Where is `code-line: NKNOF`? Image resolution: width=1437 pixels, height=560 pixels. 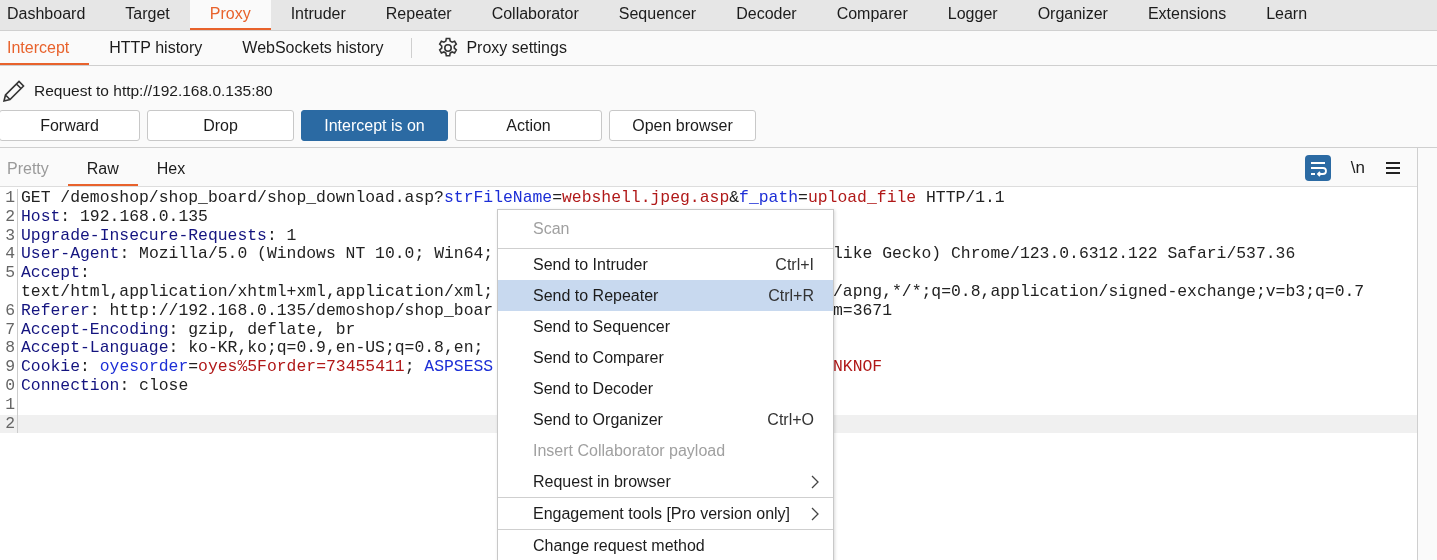
code-line: NKNOF is located at coordinates (858, 367).